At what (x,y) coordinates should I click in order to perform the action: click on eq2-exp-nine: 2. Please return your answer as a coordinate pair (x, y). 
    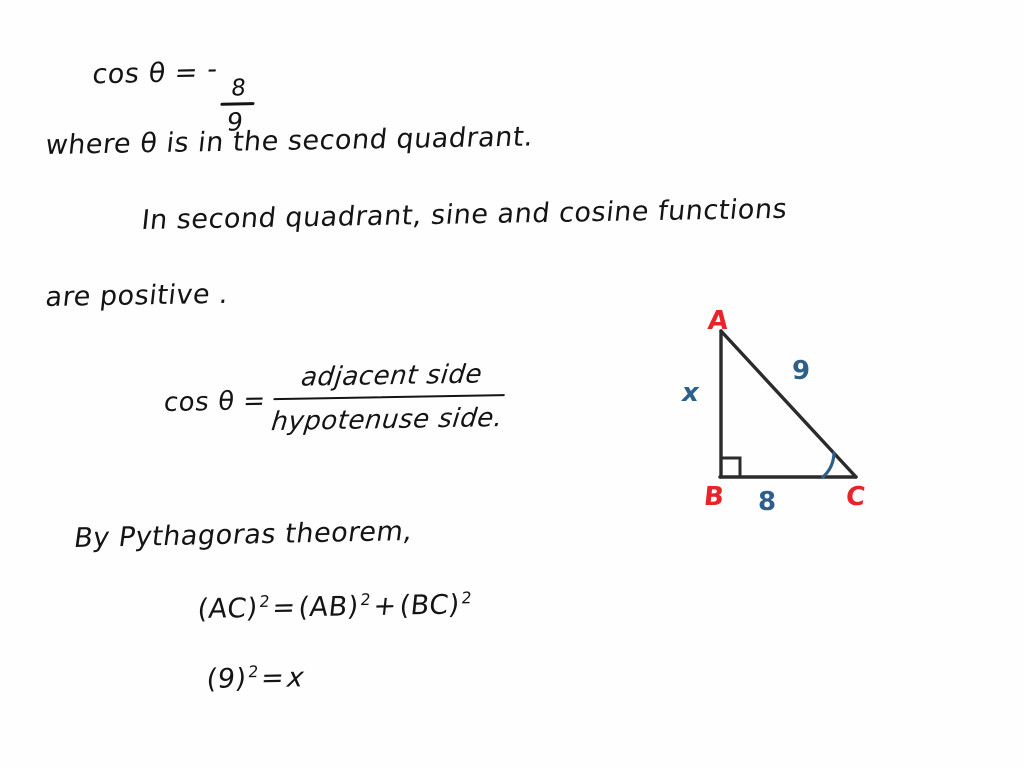
    Looking at the image, I should click on (253, 672).